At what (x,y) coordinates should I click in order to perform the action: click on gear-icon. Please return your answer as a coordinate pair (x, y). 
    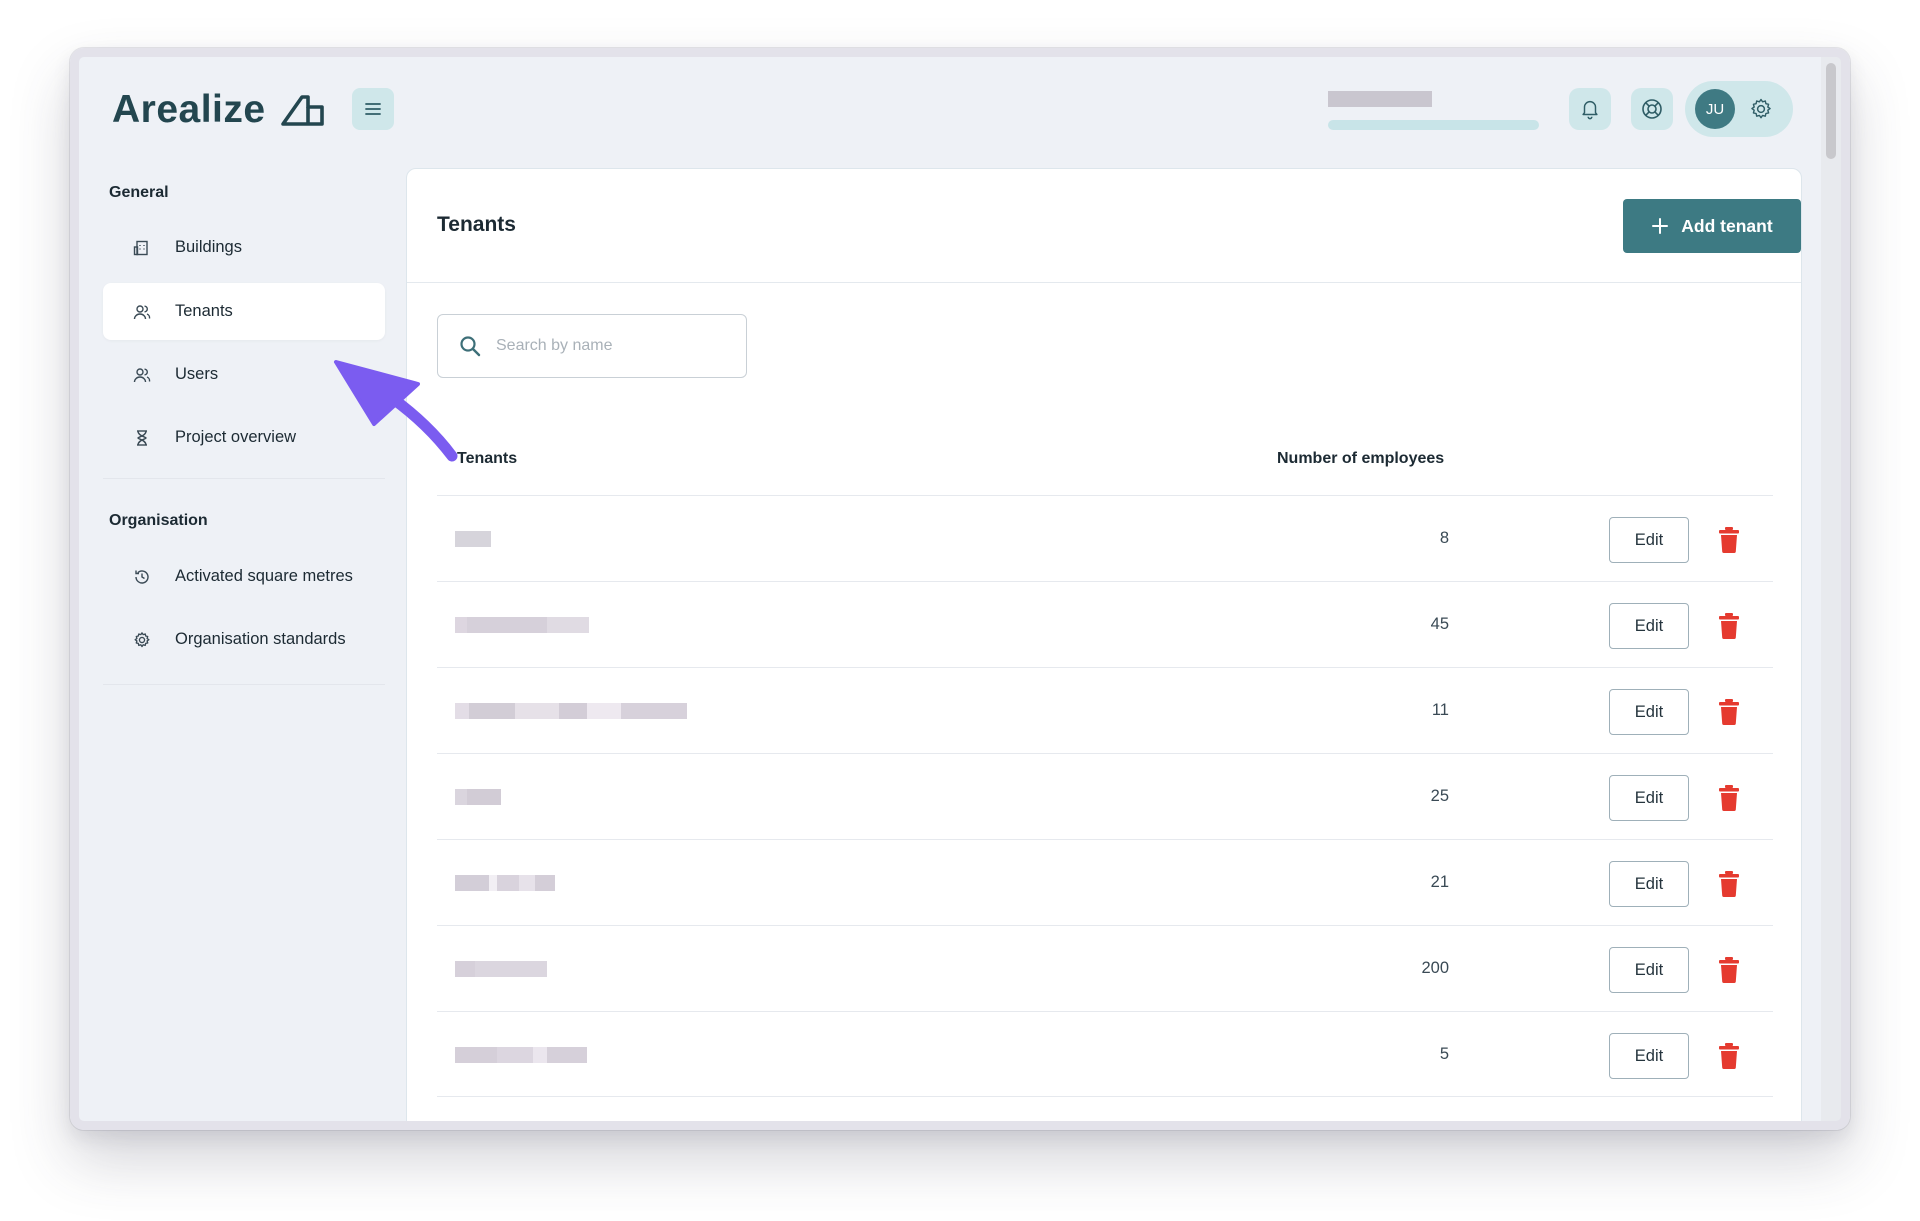
    Looking at the image, I should click on (142, 640).